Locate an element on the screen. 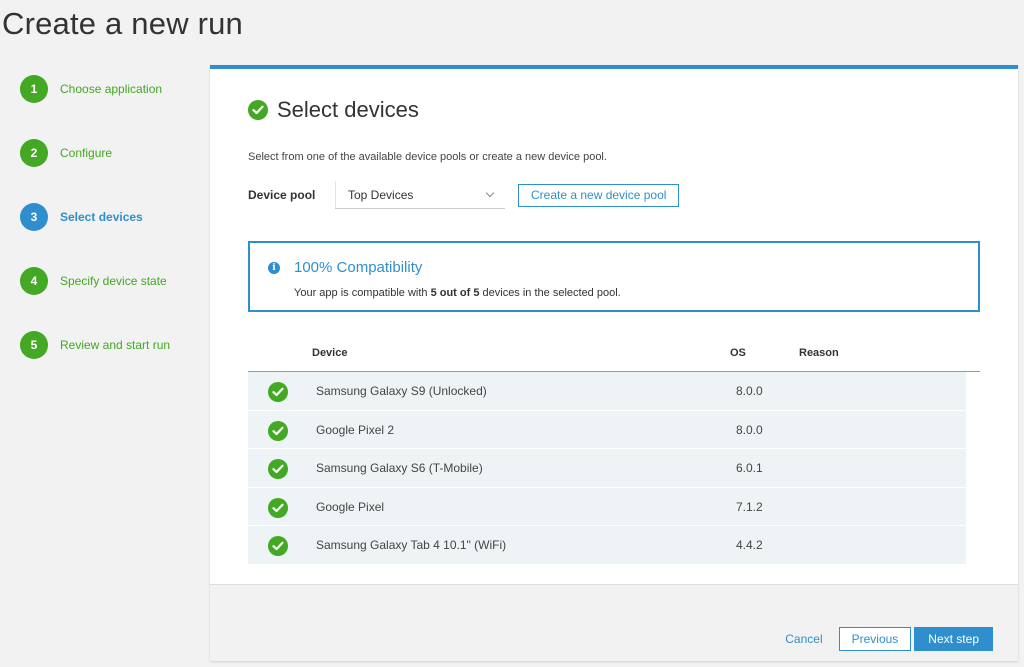 The height and width of the screenshot is (667, 1024). compatibility-text-after: devices in the selected pool. is located at coordinates (550, 293).